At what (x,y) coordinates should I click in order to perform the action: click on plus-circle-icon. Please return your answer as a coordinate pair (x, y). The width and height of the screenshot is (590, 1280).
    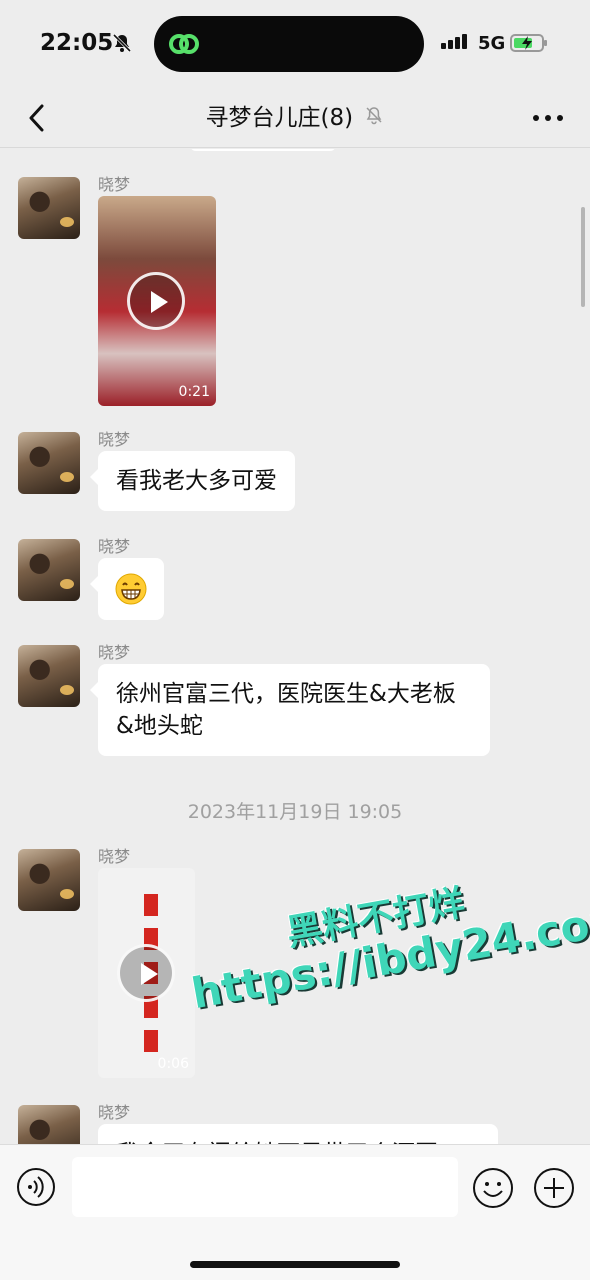
    Looking at the image, I should click on (554, 1188).